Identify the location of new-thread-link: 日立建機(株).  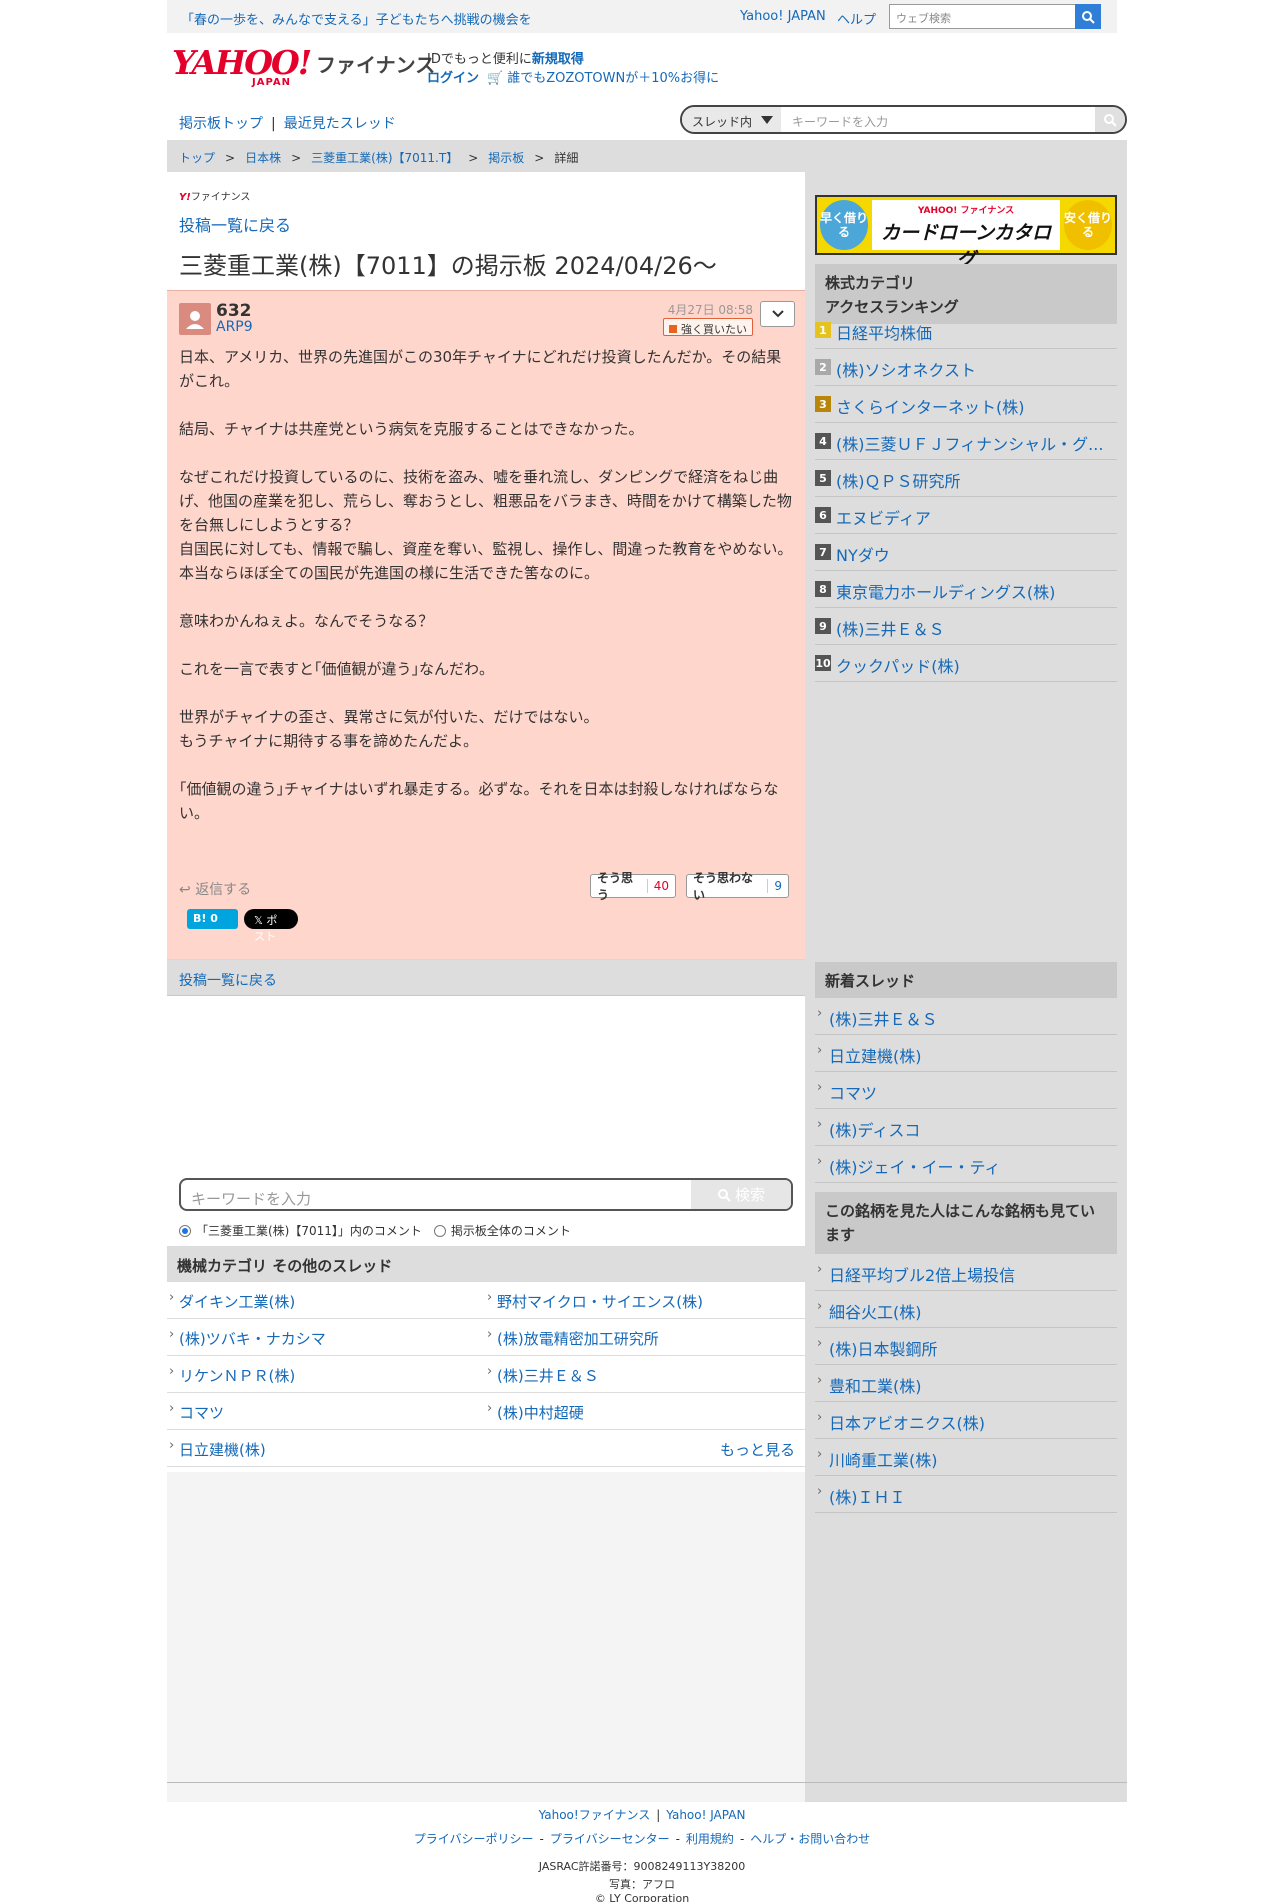
(875, 1055).